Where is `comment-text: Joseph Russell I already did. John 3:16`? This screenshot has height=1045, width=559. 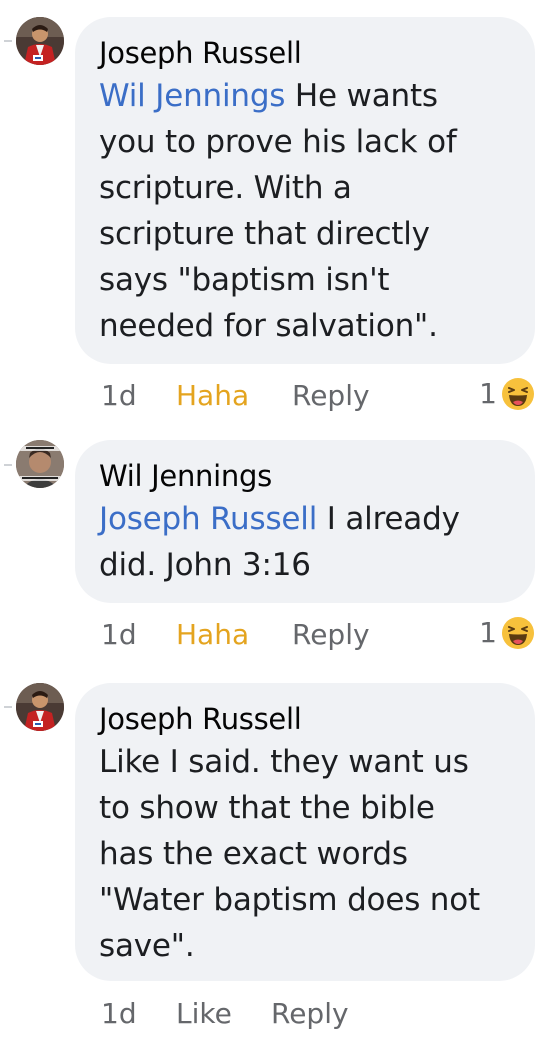
comment-text: Joseph Russell I already did. John 3:16 is located at coordinates (305, 542).